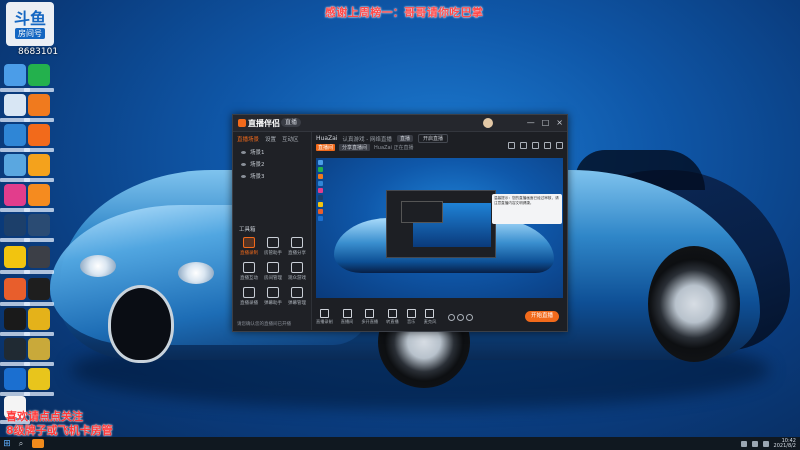  Describe the element at coordinates (270, 139) in the screenshot. I see `tab-settings: 设置` at that location.